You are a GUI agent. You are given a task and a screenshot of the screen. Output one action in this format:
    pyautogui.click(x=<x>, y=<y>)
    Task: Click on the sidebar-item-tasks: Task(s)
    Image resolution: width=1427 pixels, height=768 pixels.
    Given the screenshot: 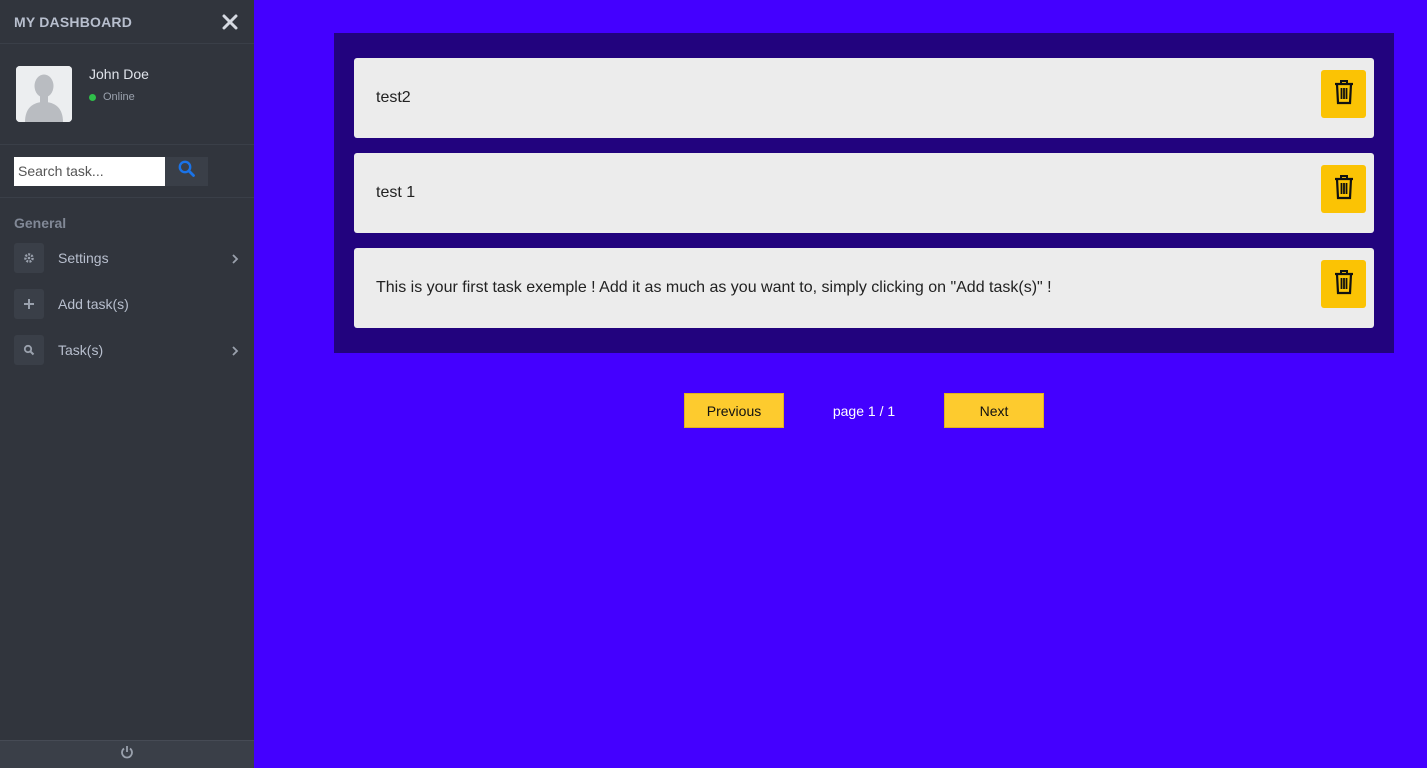 What is the action you would take?
    pyautogui.click(x=127, y=350)
    